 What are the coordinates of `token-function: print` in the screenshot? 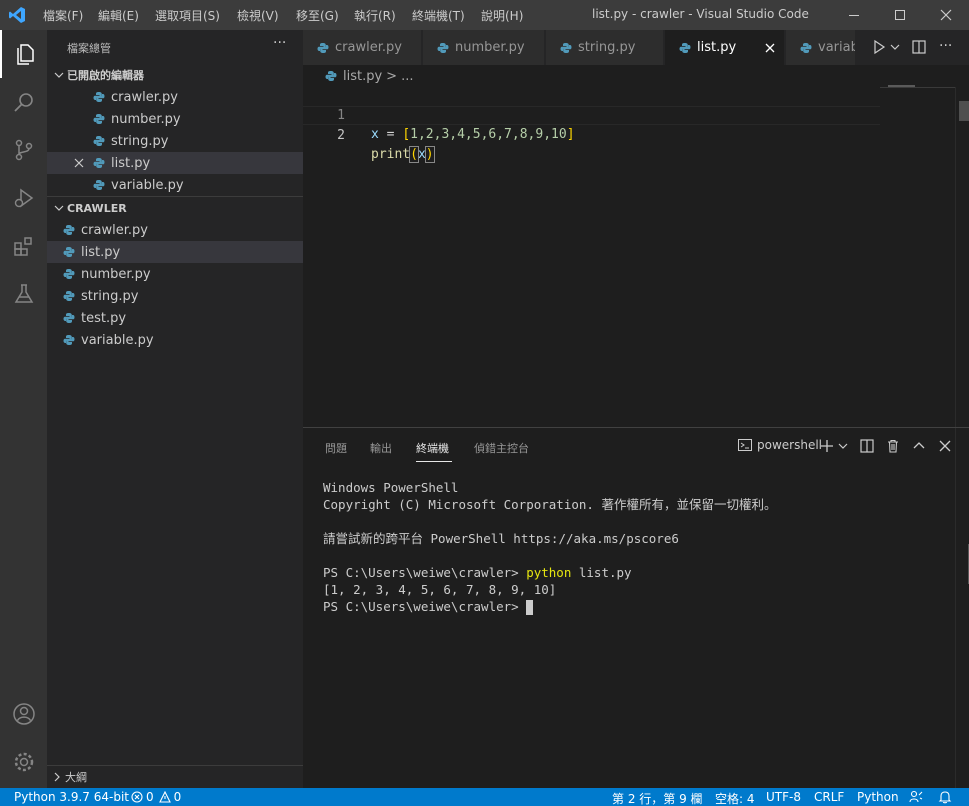 It's located at (391, 154).